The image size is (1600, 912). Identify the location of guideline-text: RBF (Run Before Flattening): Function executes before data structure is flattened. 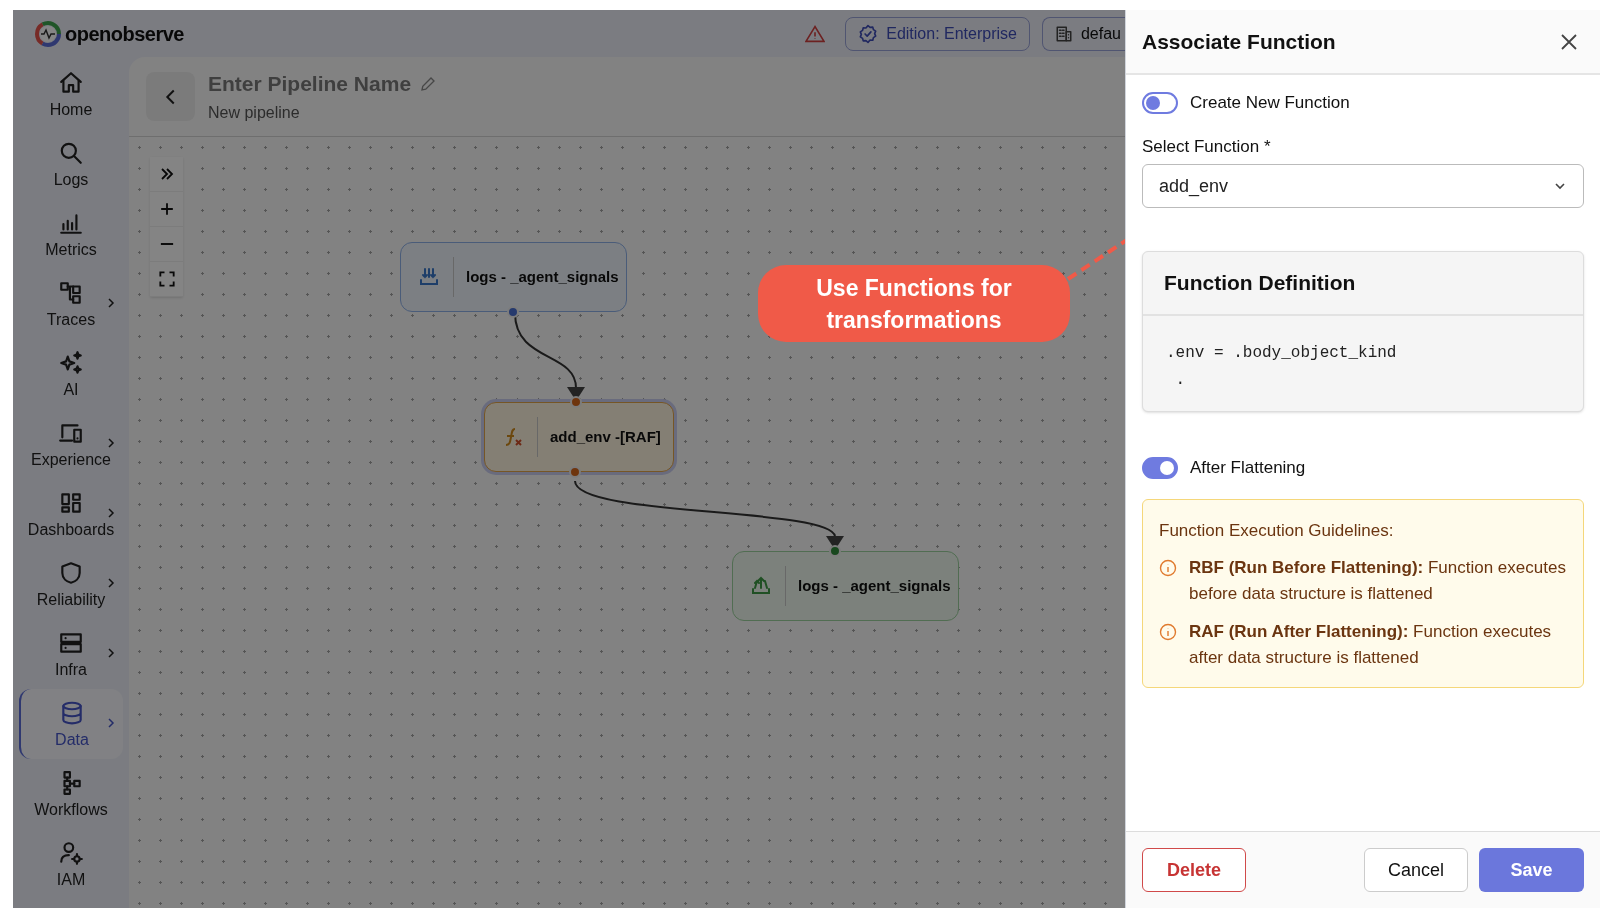
(1378, 581).